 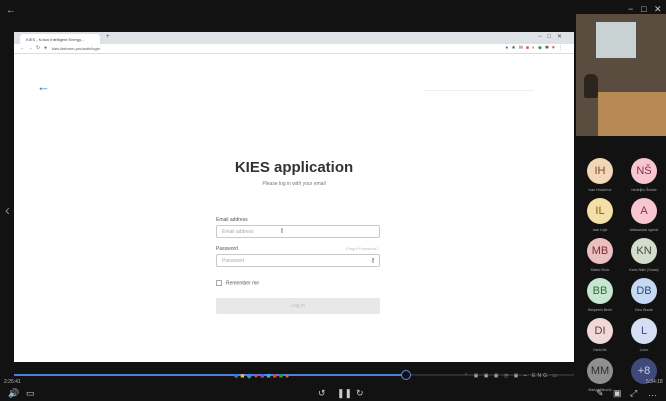 I want to click on forward-icon: ↻, so click(x=360, y=393).